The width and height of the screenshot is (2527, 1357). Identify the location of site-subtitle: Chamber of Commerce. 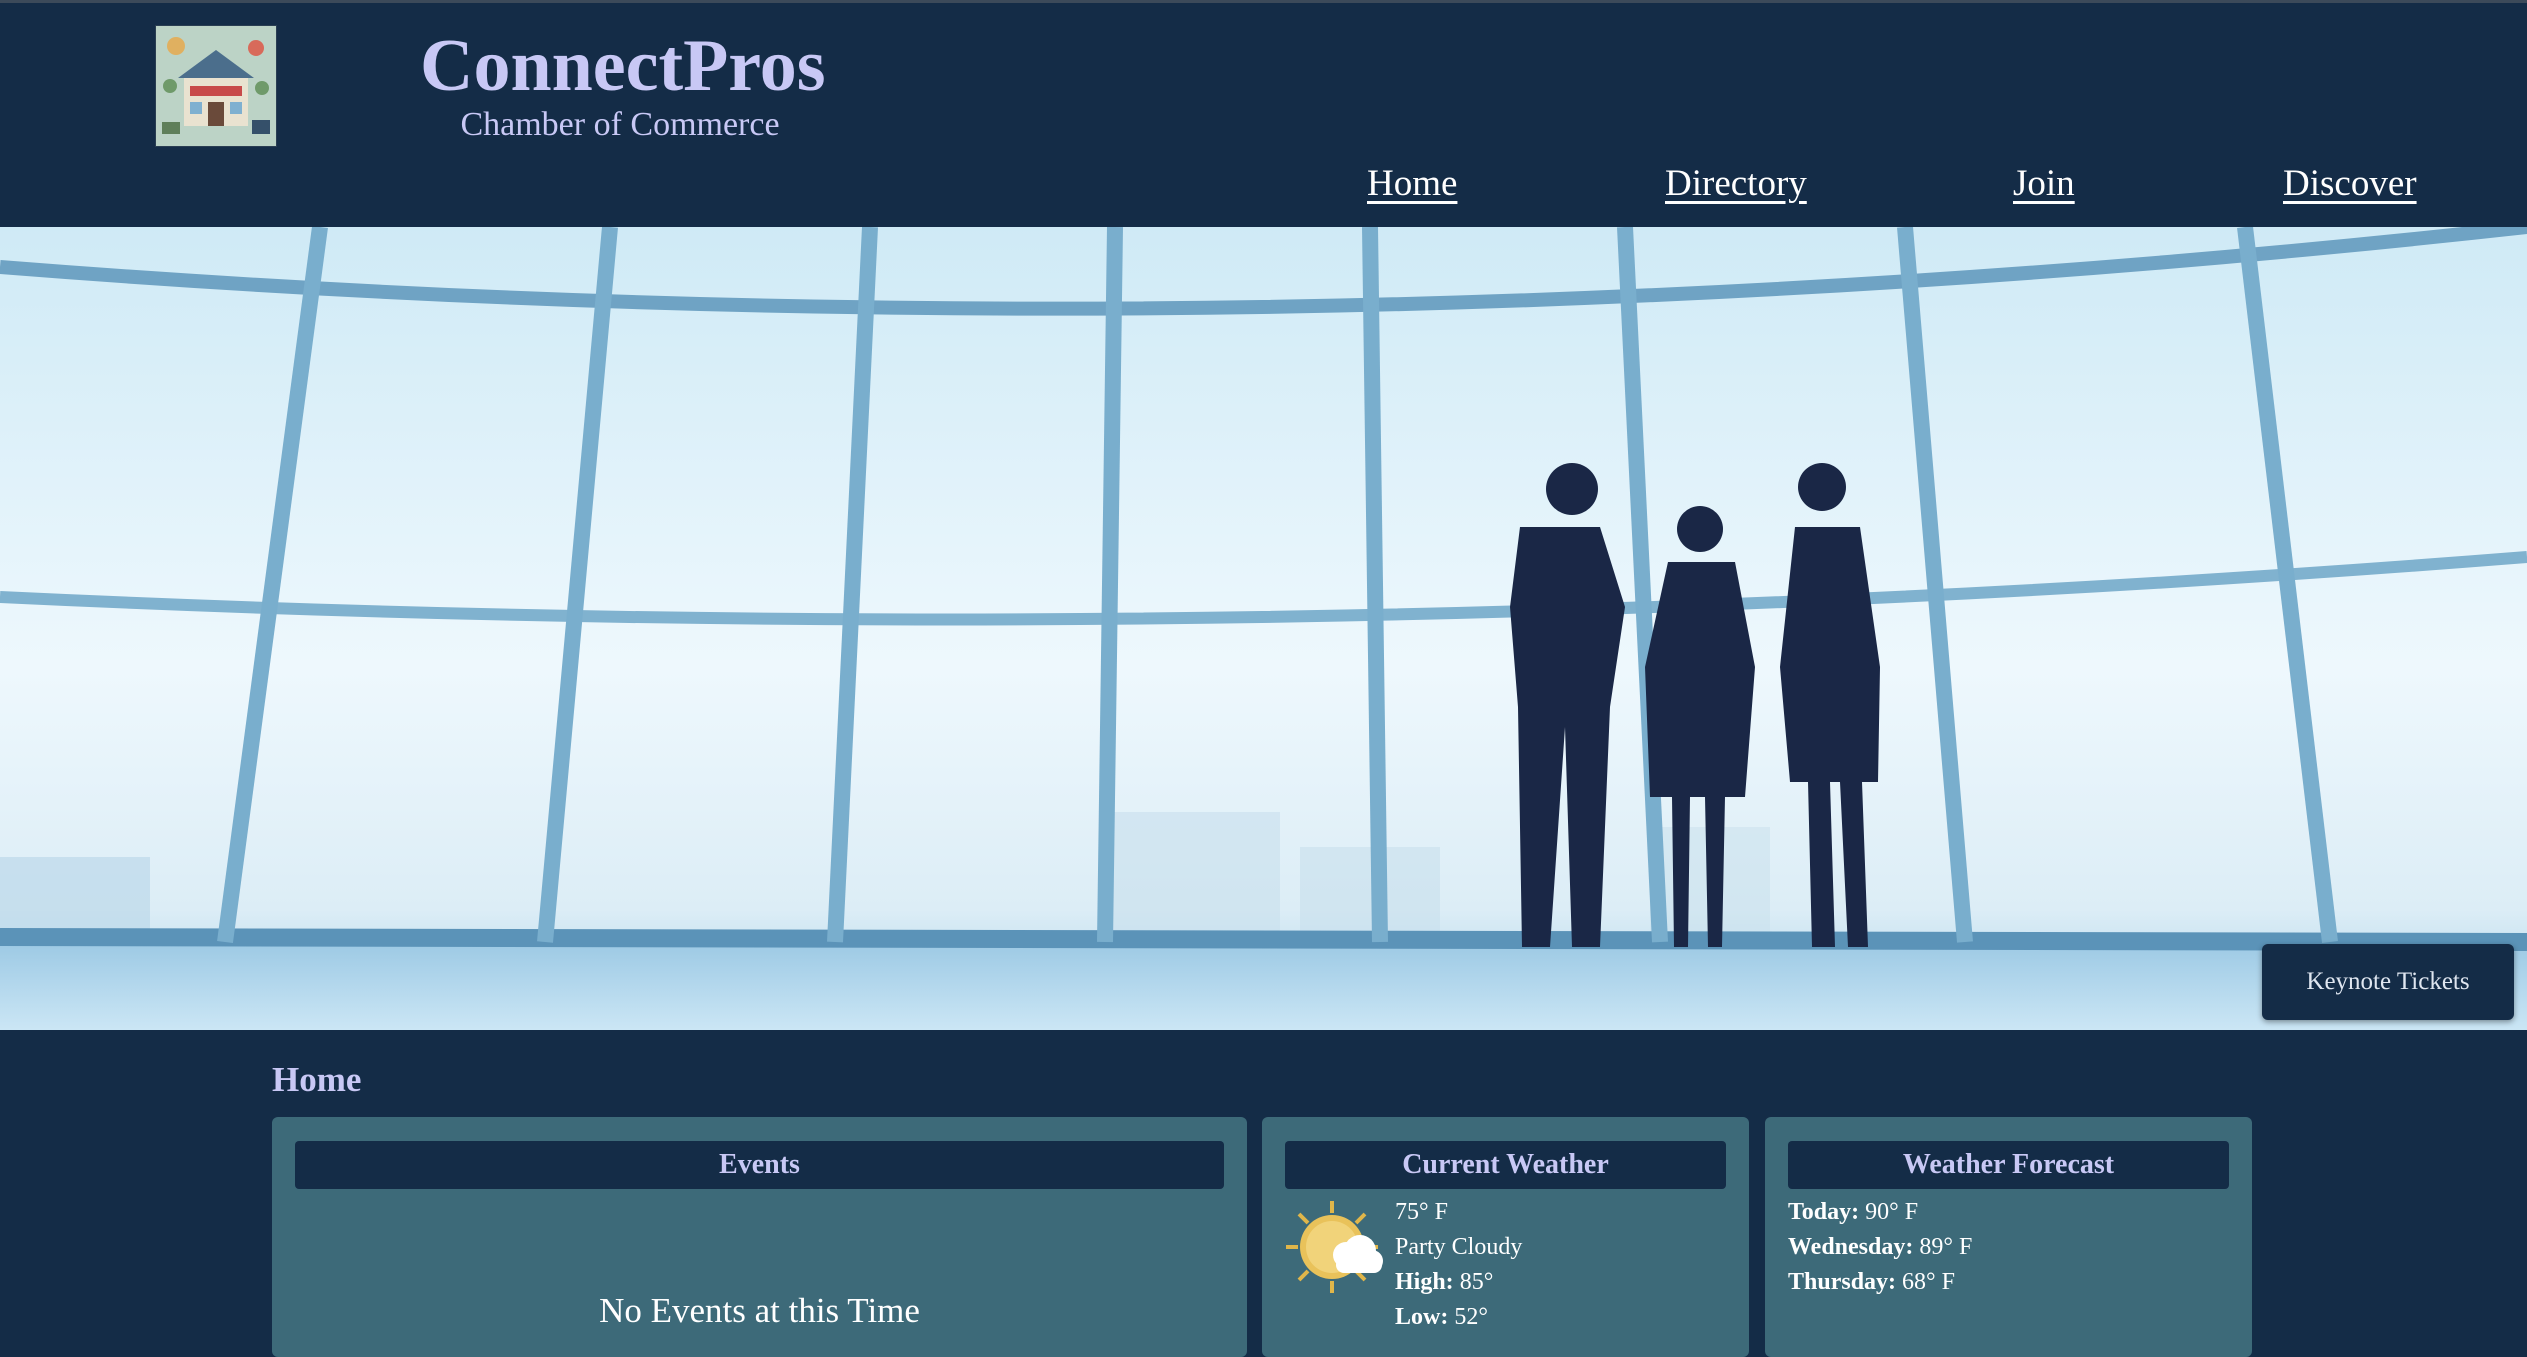
(620, 124).